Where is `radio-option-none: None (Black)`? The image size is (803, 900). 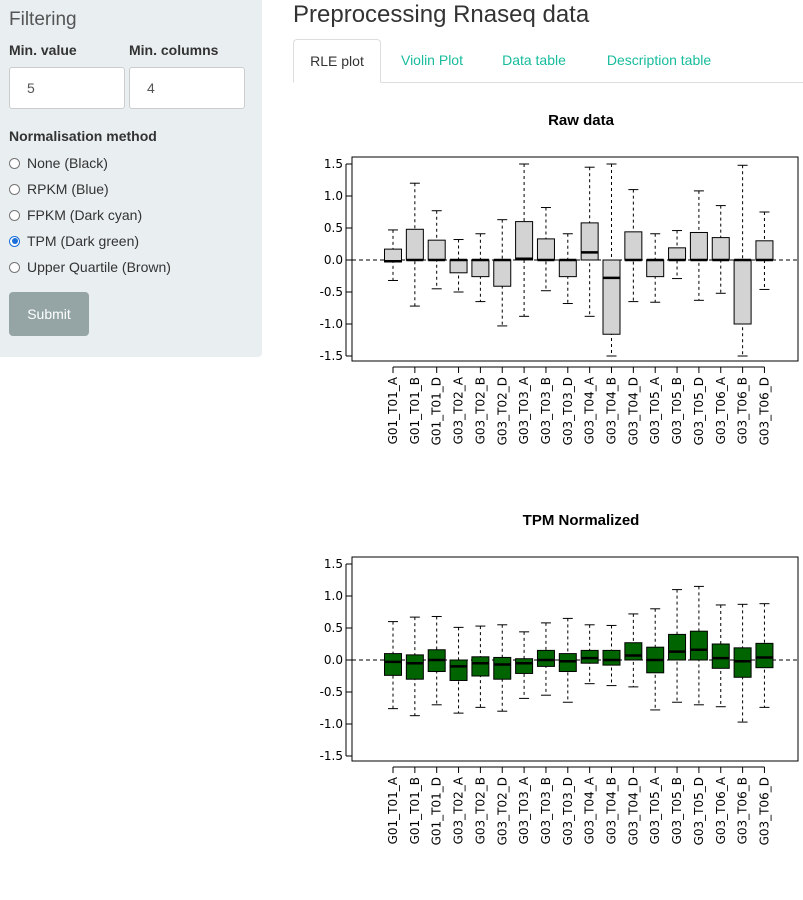
radio-option-none: None (Black) is located at coordinates (58, 163).